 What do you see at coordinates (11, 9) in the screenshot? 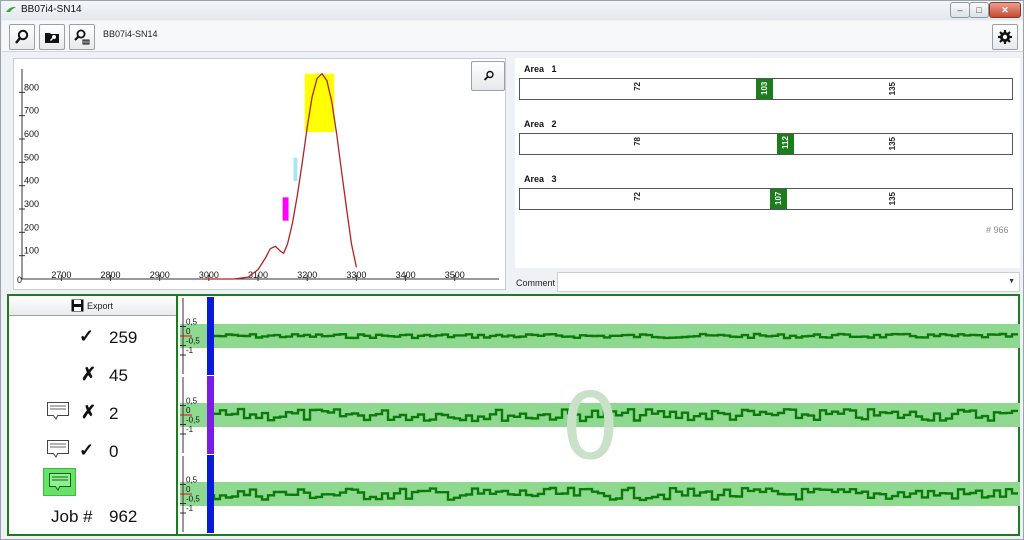
I see `app-icon` at bounding box center [11, 9].